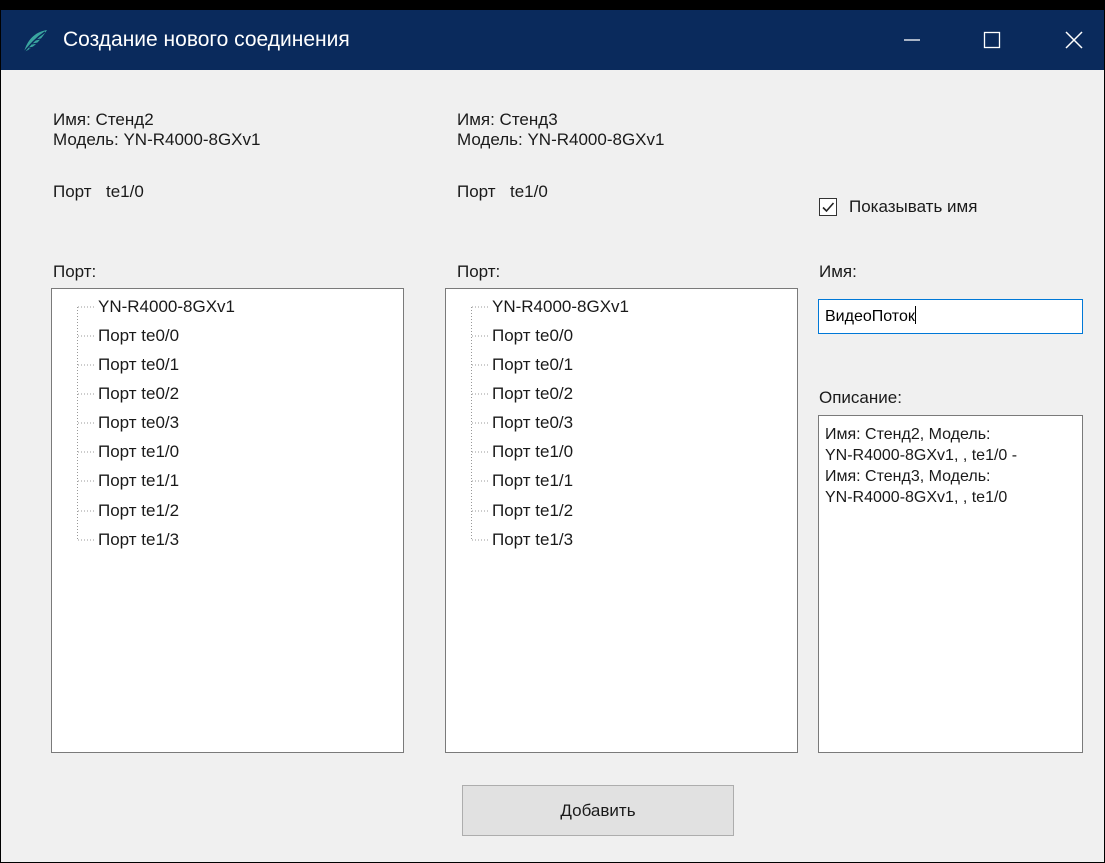  Describe the element at coordinates (125, 191) in the screenshot. I see `device1-port-value: te1/0` at that location.